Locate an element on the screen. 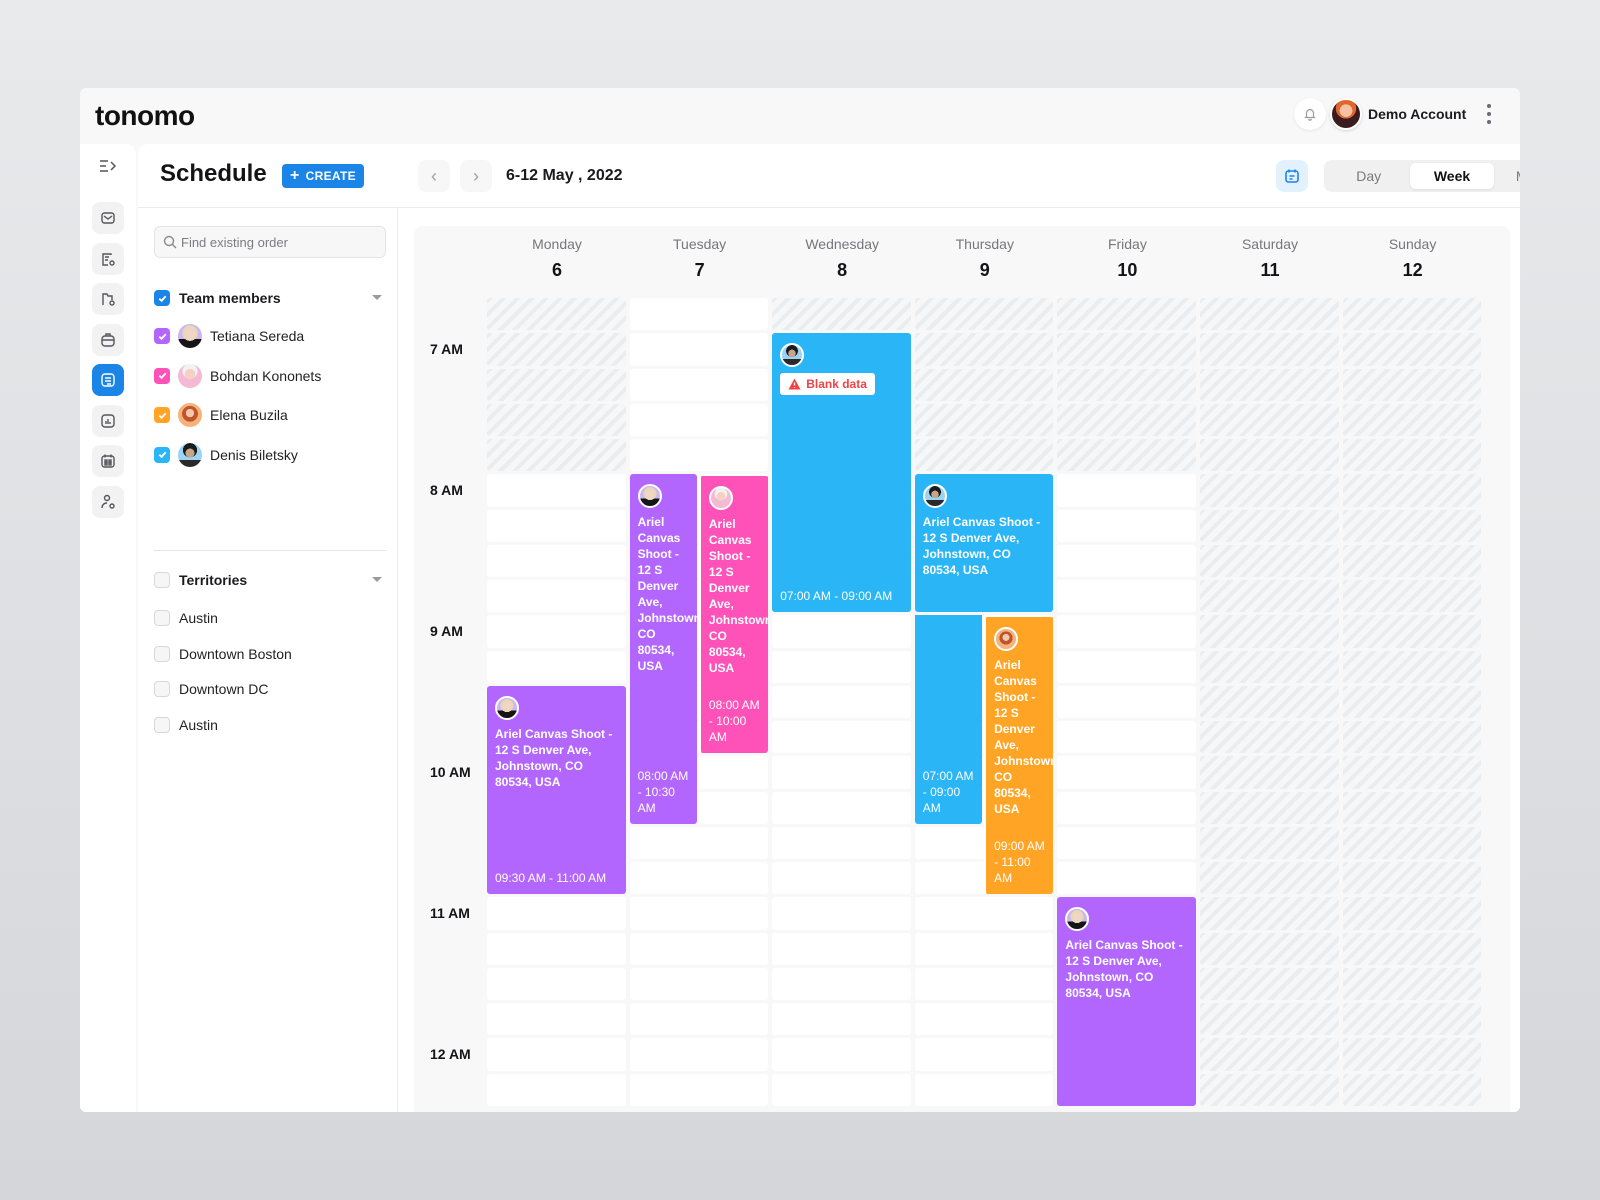  create-button: + CREATE is located at coordinates (323, 176).